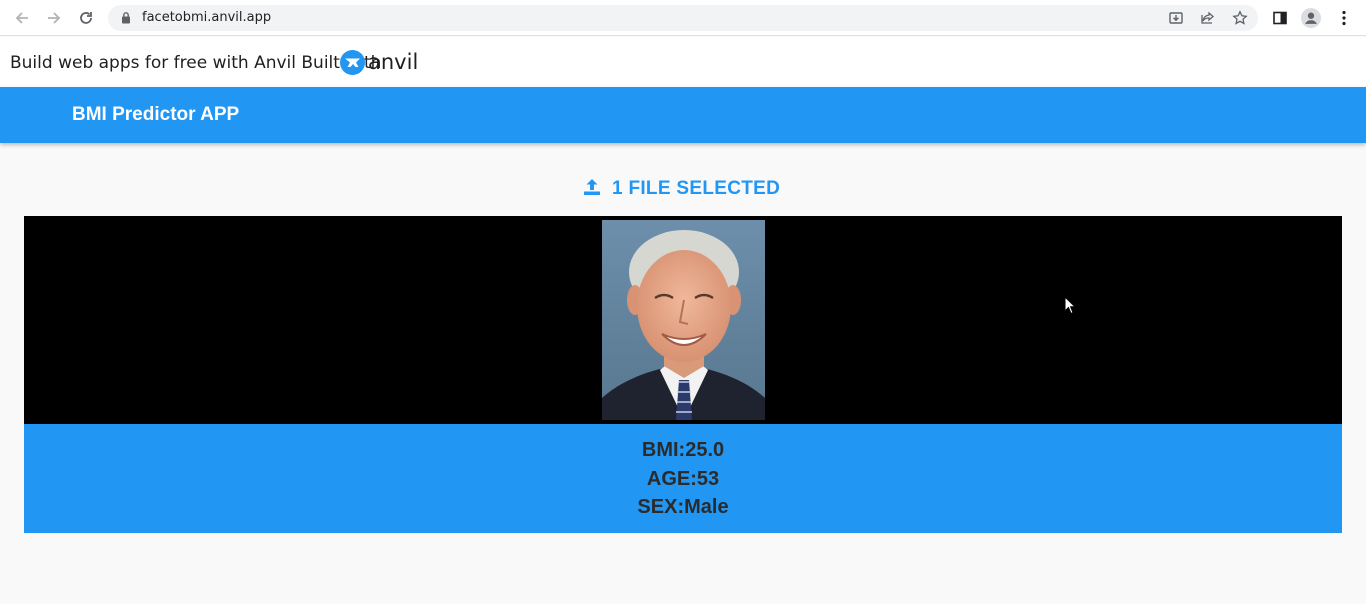  What do you see at coordinates (592, 189) in the screenshot?
I see `upload-icon` at bounding box center [592, 189].